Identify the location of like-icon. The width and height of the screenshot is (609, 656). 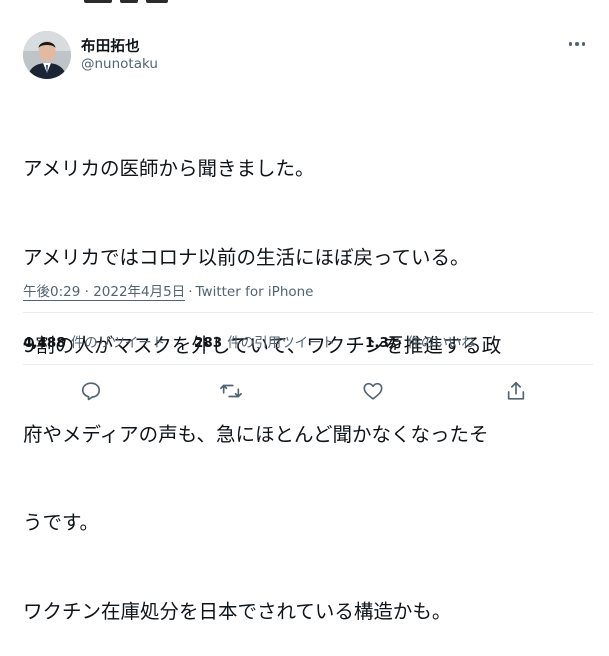
(373, 391).